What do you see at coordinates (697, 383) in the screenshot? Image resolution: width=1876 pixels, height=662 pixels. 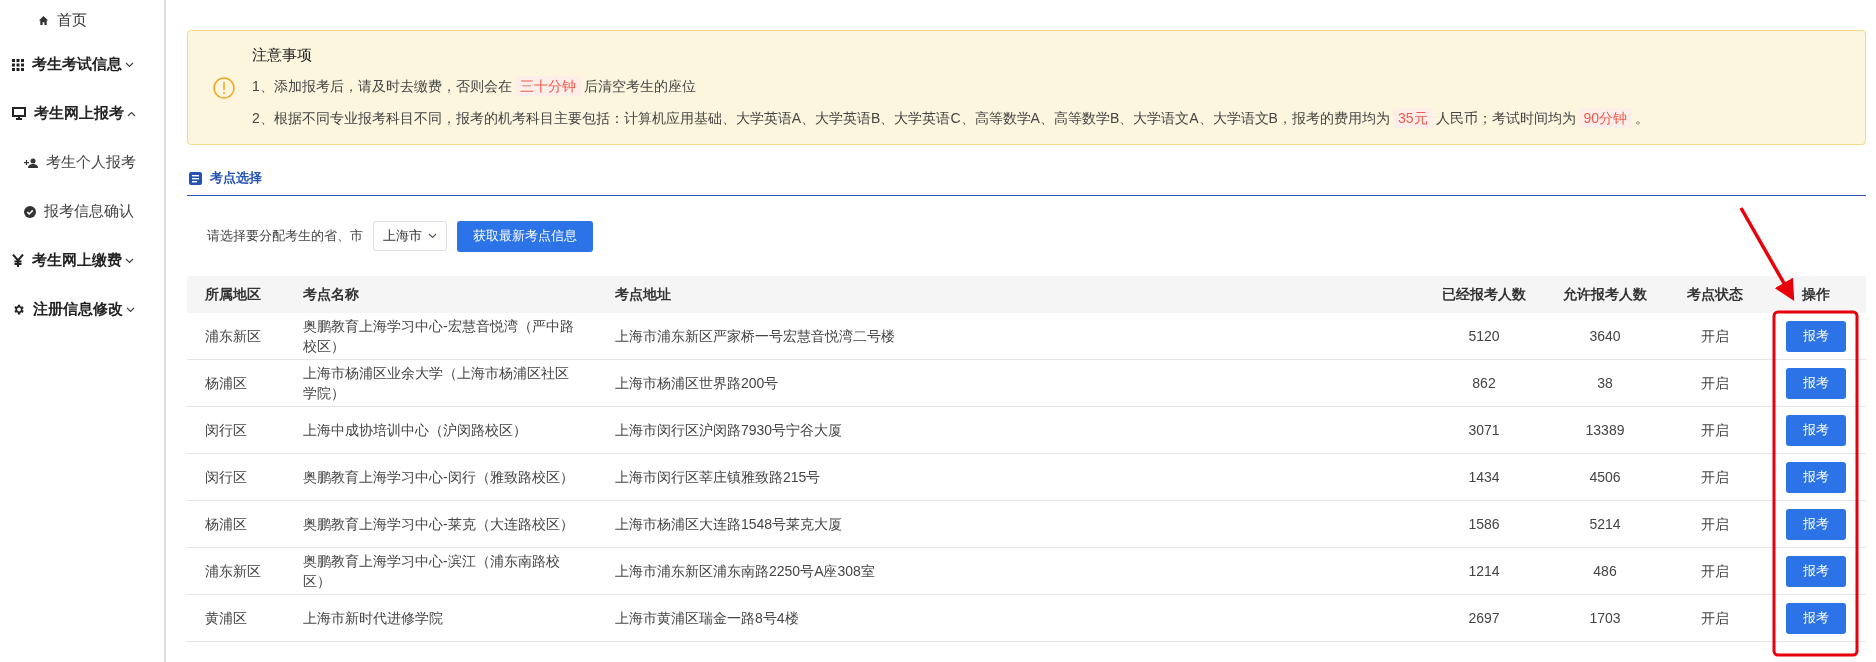 I see `table-cell: 上海市杨浦区世界路200号` at bounding box center [697, 383].